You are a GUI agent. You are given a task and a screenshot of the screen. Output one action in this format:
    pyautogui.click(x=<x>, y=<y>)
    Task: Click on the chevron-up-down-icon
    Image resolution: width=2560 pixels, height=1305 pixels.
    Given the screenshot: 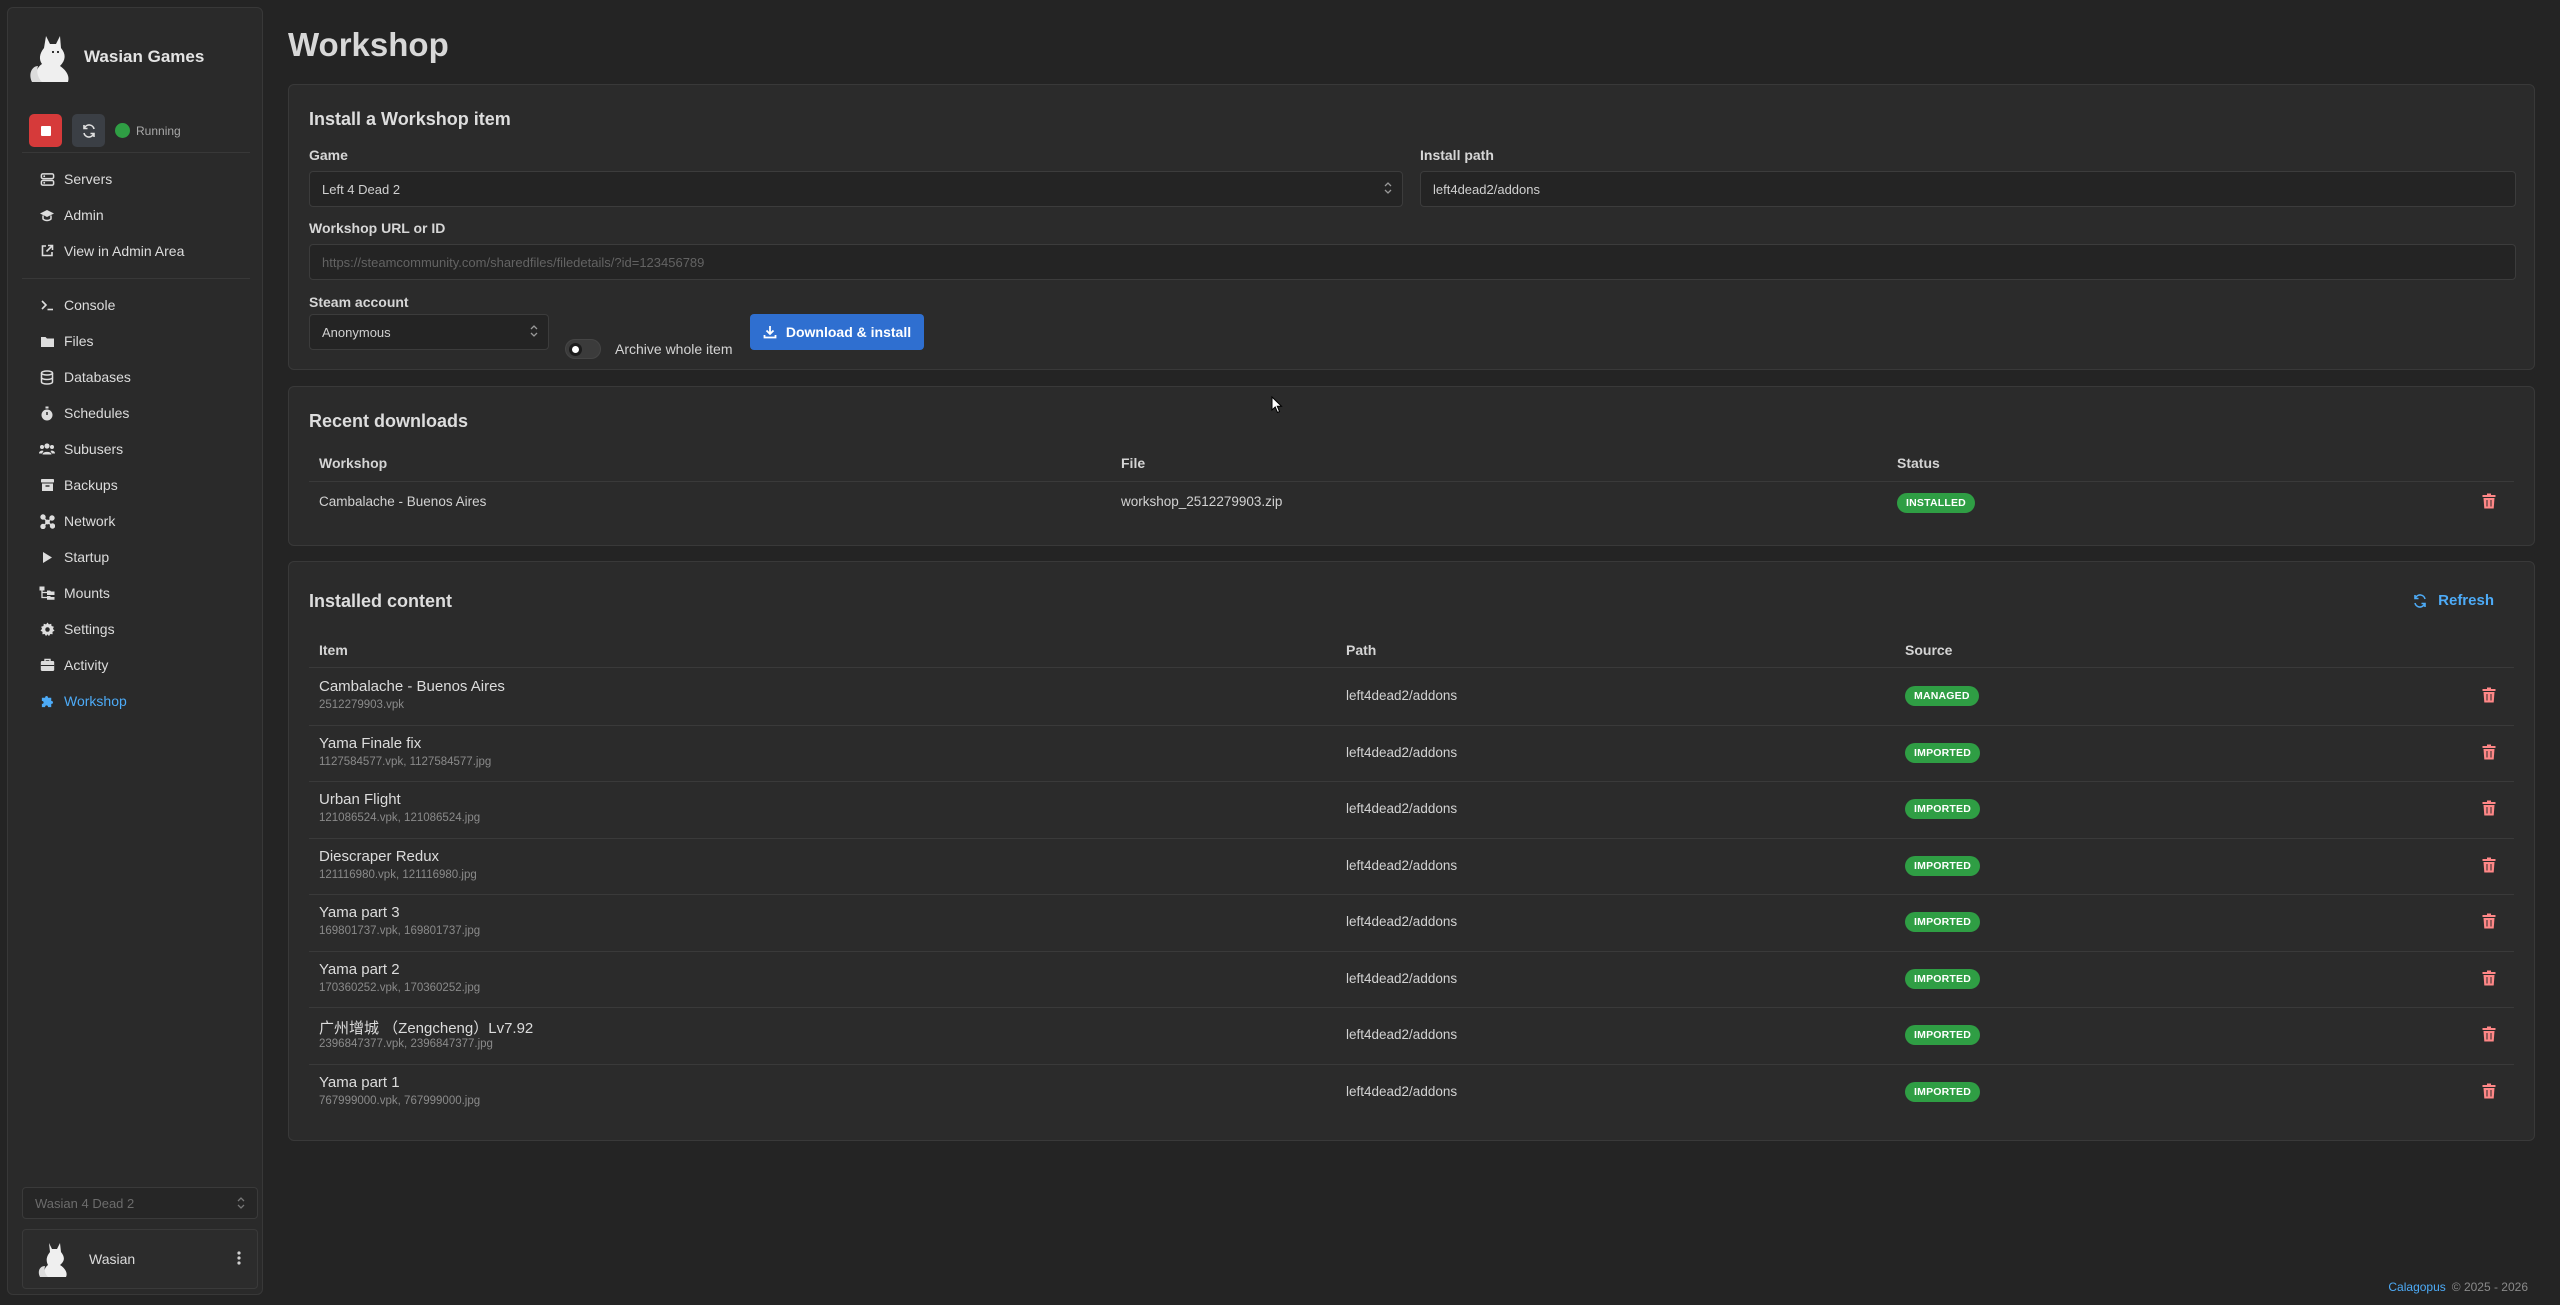 What is the action you would take?
    pyautogui.click(x=534, y=331)
    